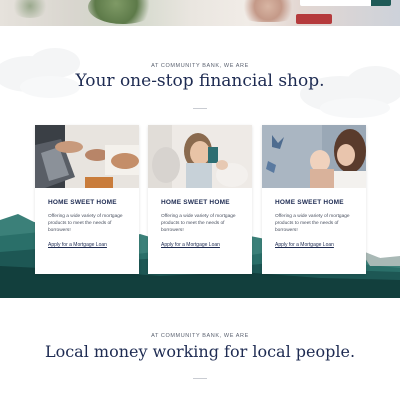  I want to click on hero-plant-blur, so click(30, 9).